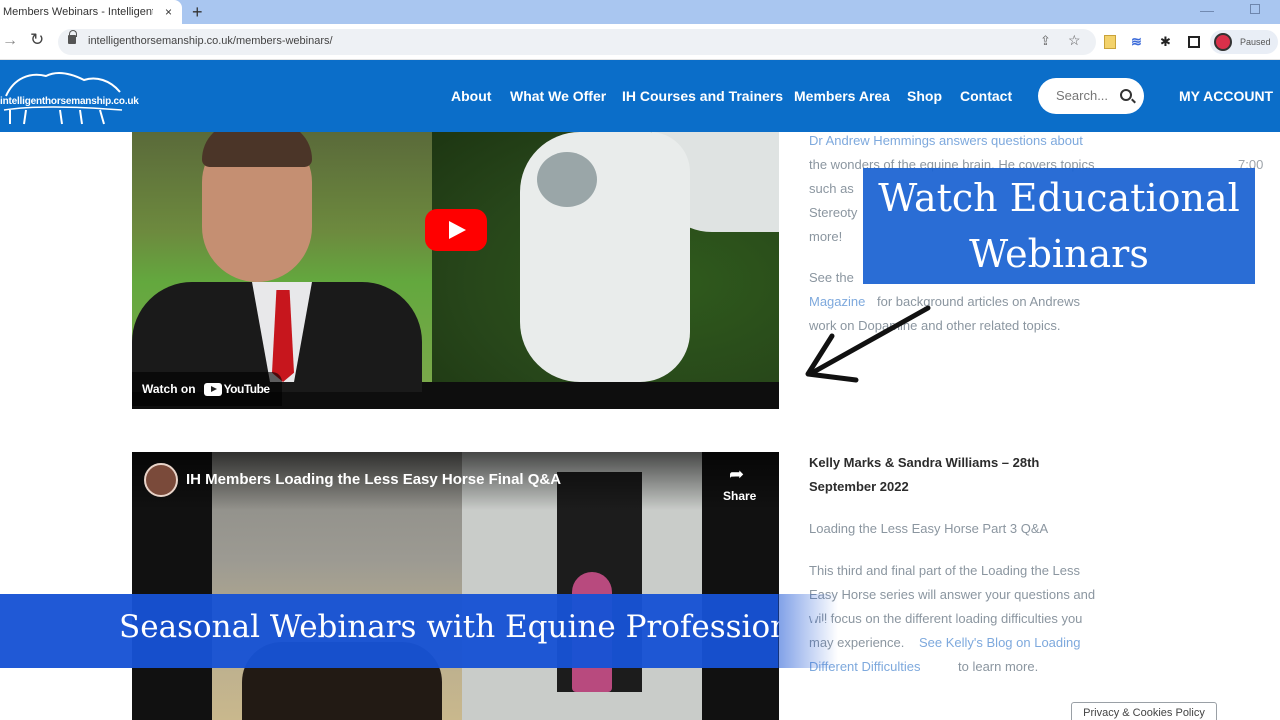 This screenshot has width=1280, height=720. I want to click on presenter-hair, so click(257, 149).